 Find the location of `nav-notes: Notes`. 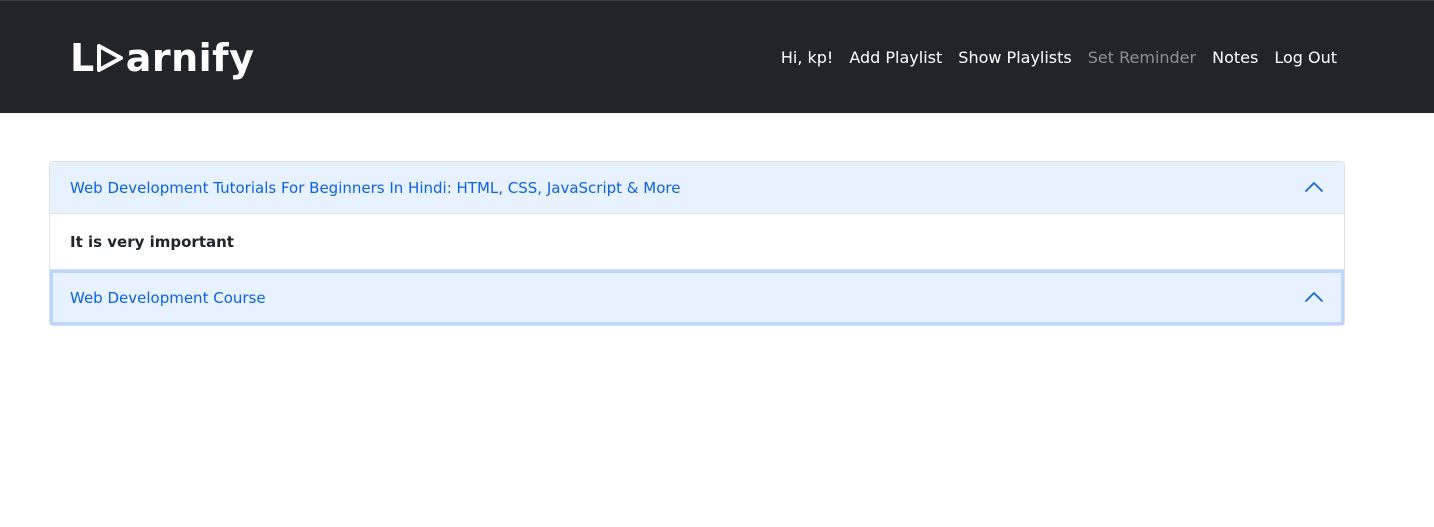

nav-notes: Notes is located at coordinates (1235, 58).